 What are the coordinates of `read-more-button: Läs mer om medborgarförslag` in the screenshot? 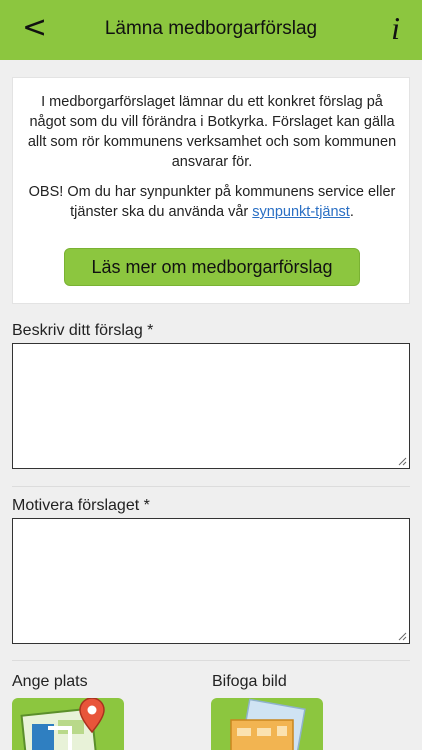 It's located at (212, 267).